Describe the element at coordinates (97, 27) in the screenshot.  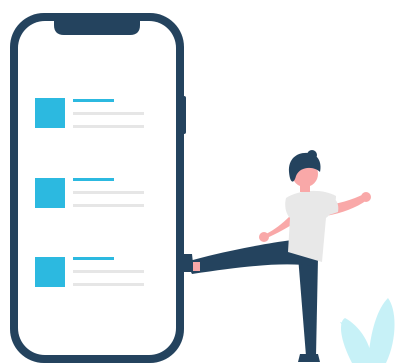
I see `phone-notch` at that location.